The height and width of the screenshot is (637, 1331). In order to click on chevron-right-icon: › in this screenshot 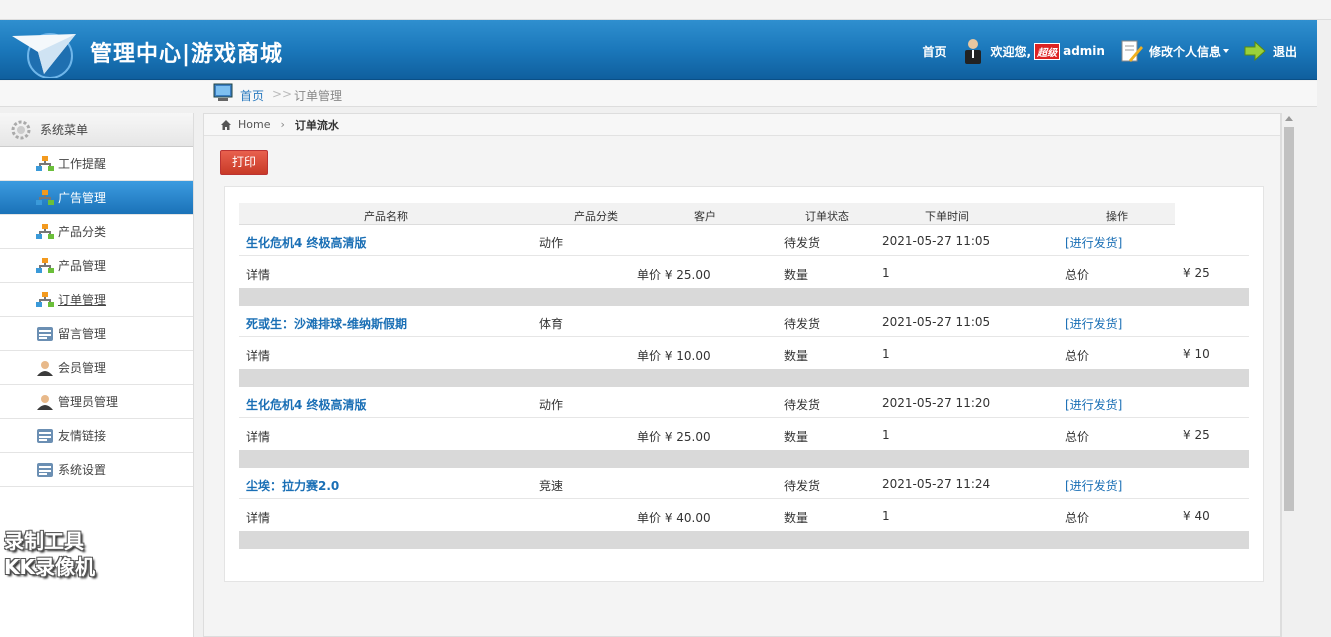, I will do `click(282, 124)`.